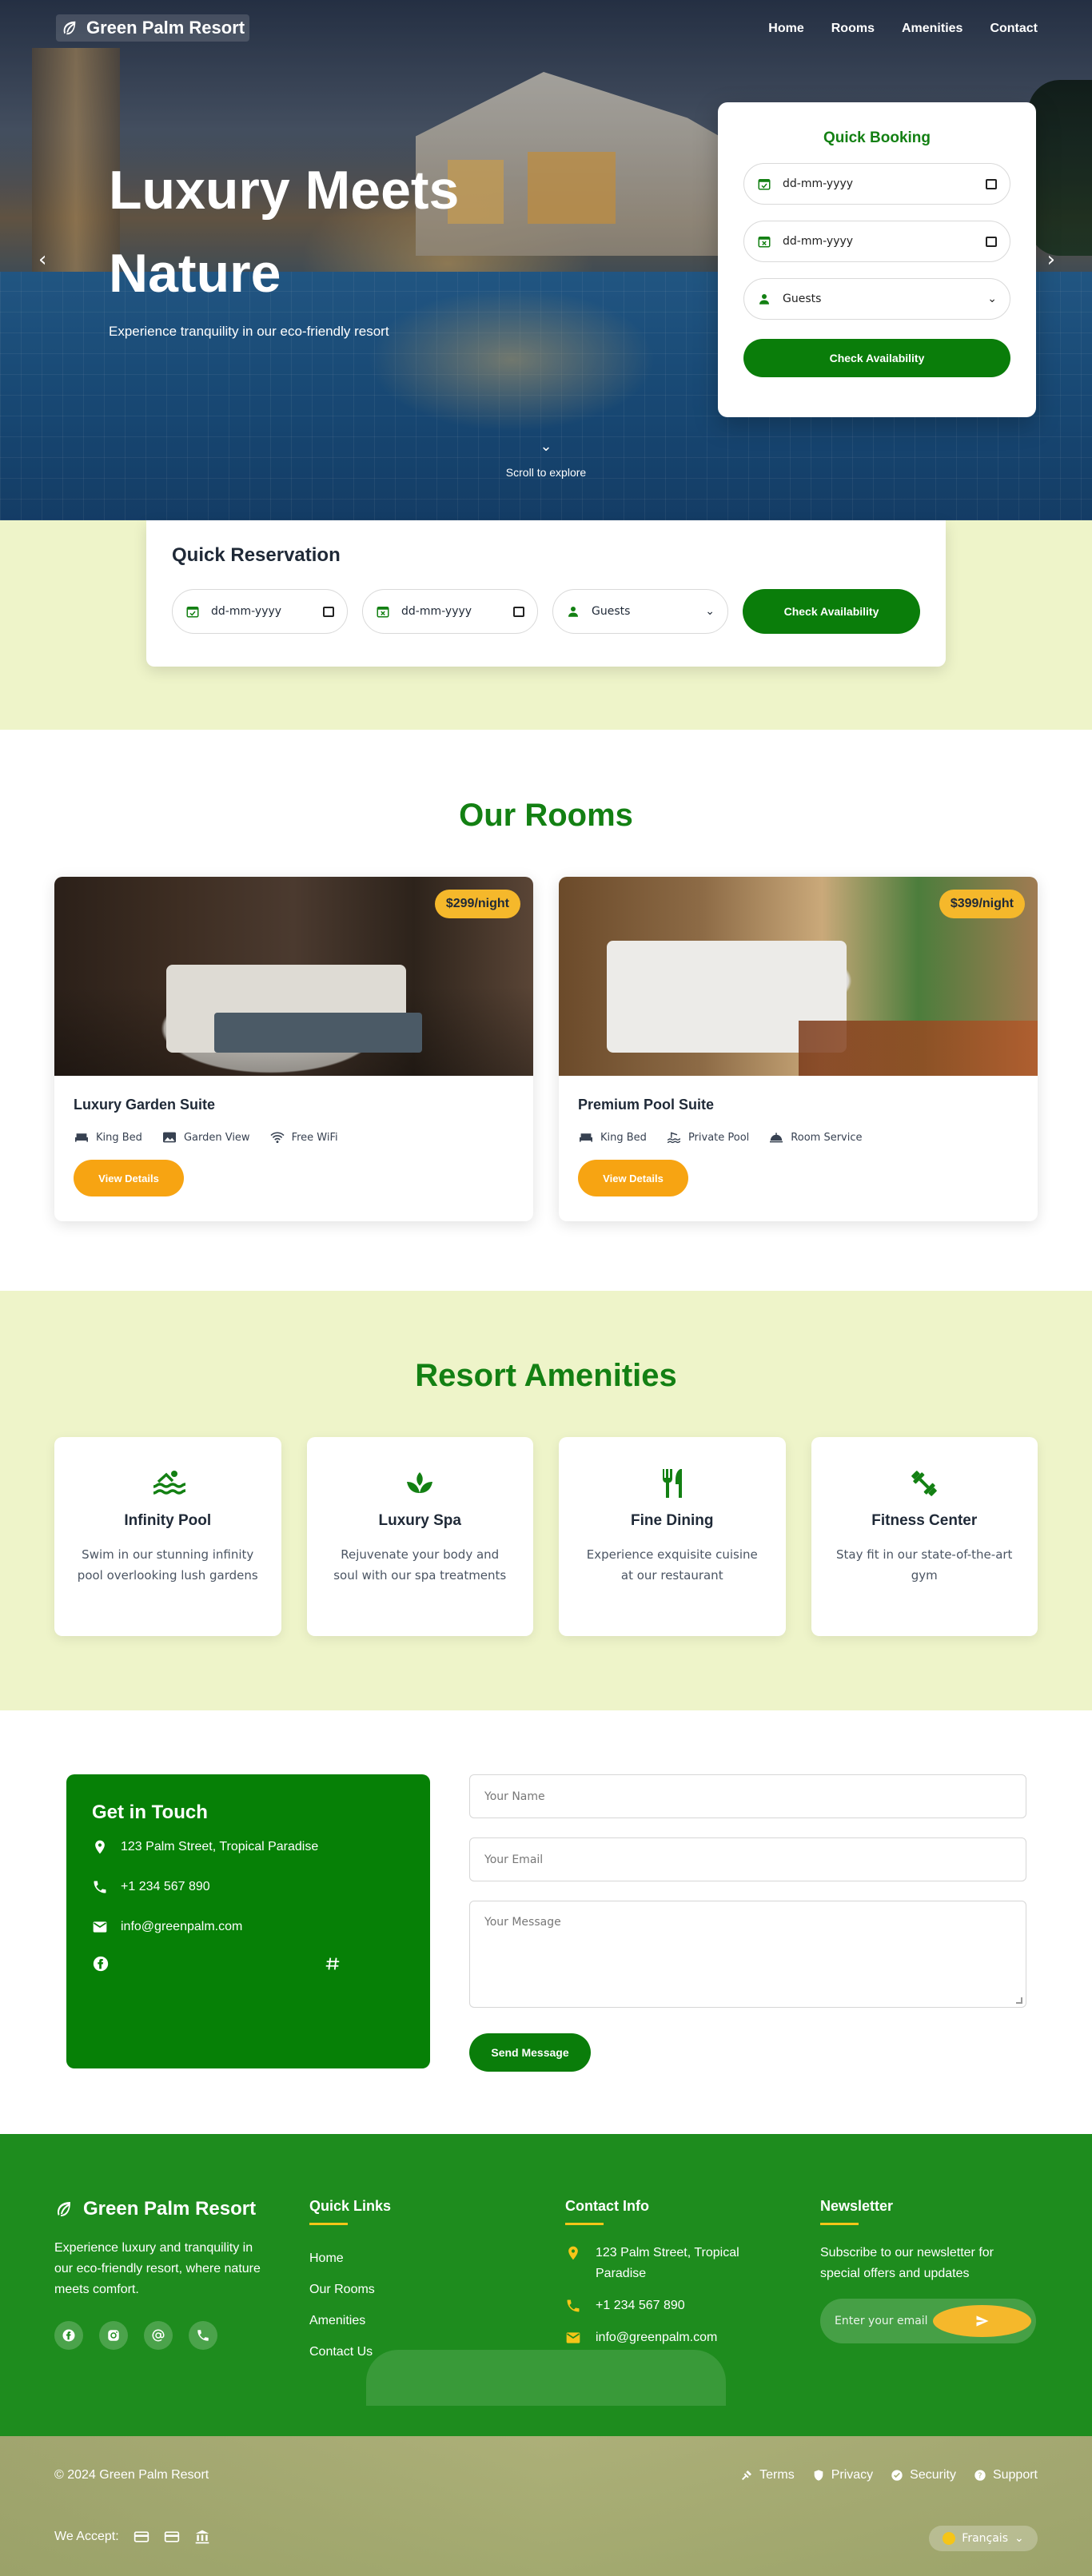  I want to click on facebook-link, so click(68, 2335).